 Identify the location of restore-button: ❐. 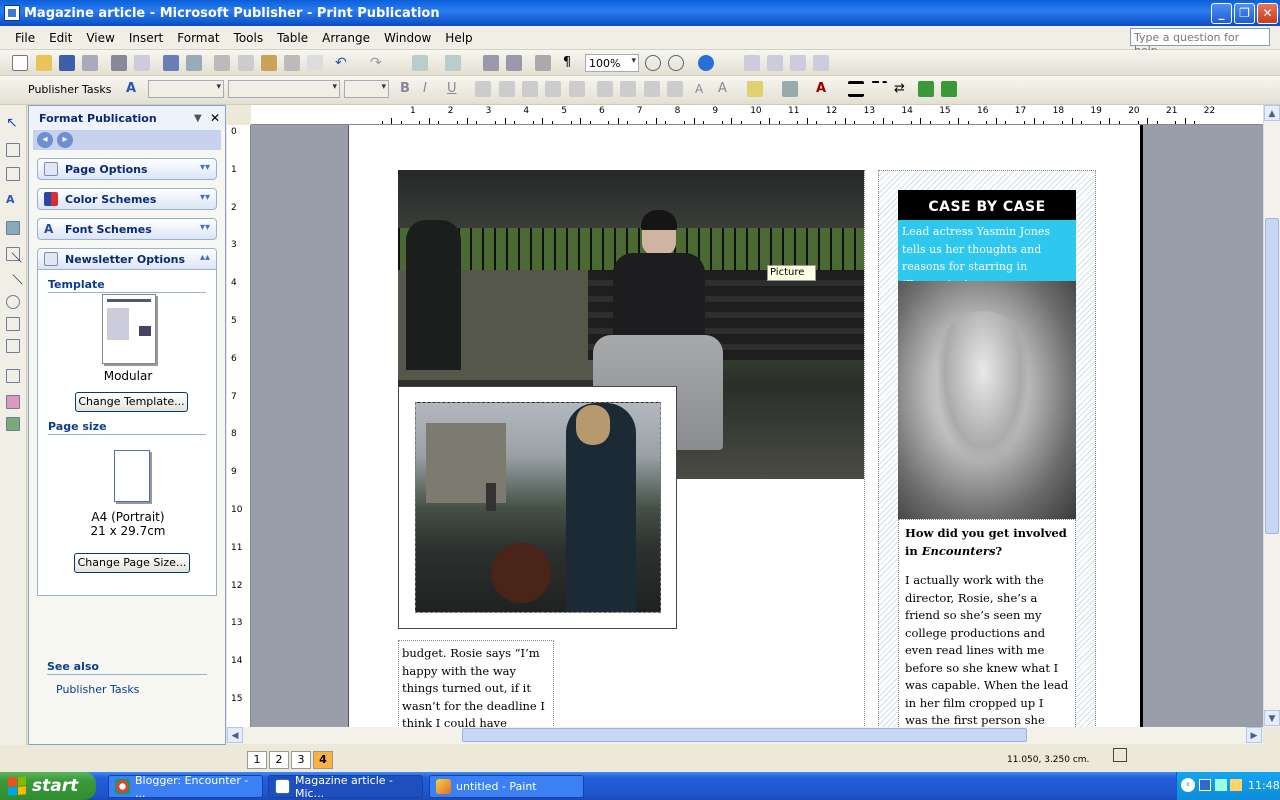
(1244, 13).